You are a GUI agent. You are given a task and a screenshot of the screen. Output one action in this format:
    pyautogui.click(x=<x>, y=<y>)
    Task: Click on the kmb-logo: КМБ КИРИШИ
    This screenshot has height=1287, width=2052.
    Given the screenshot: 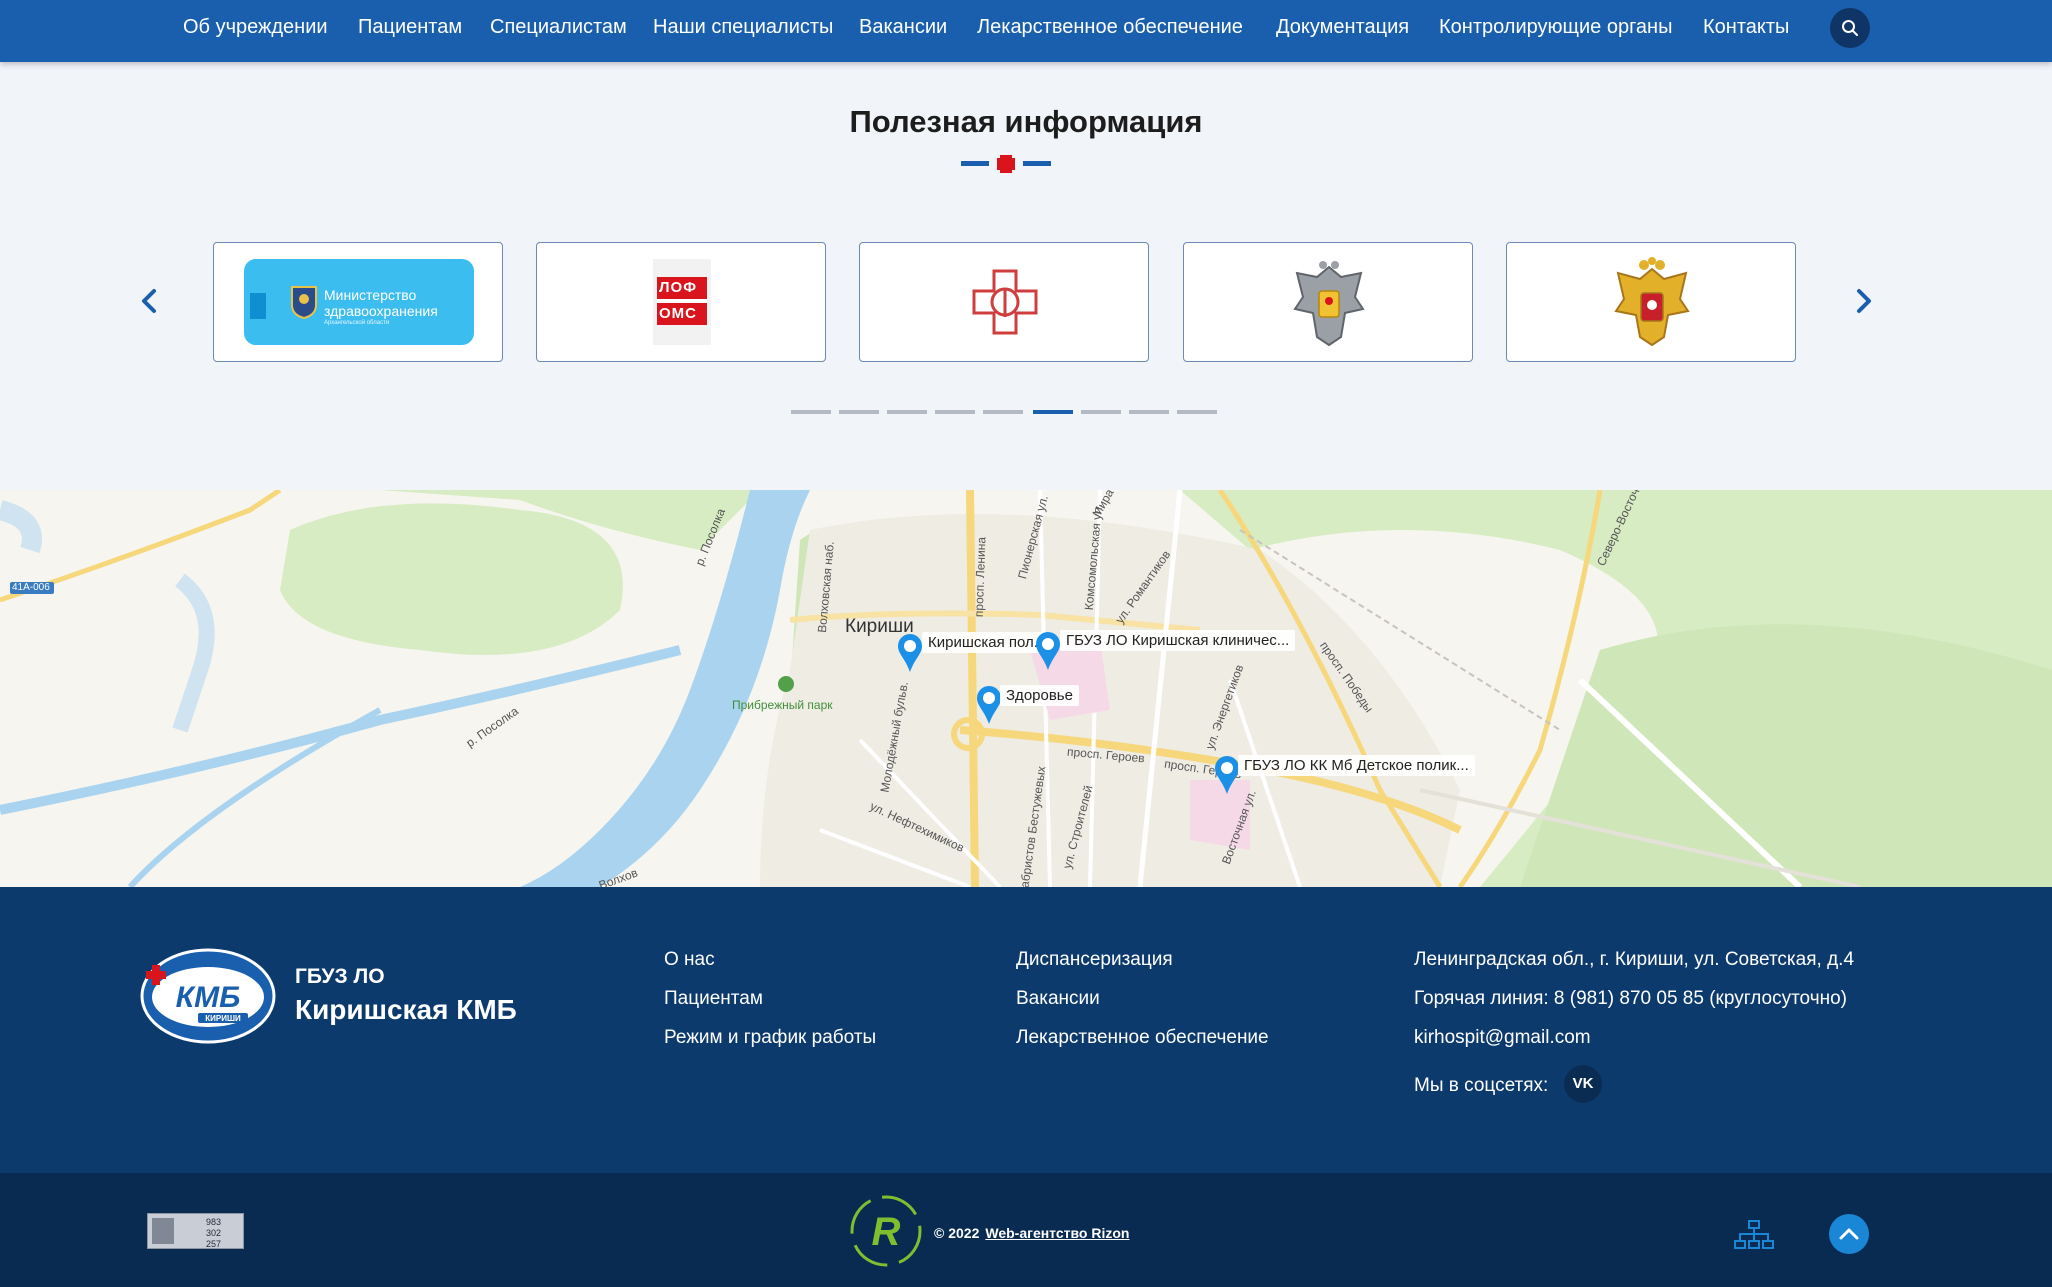 What is the action you would take?
    pyautogui.click(x=208, y=996)
    